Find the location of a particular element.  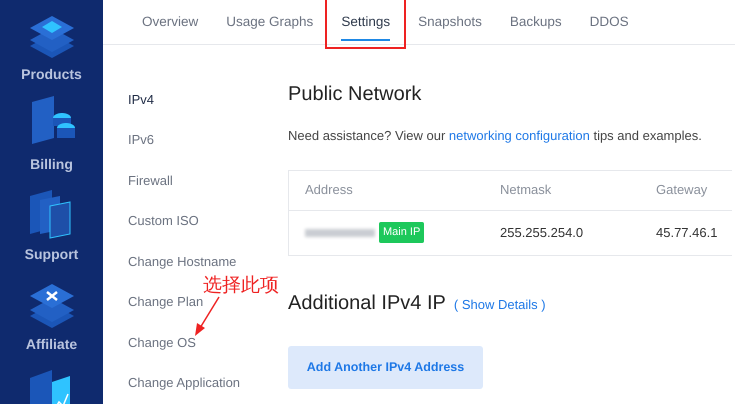

column-header: Netmask is located at coordinates (526, 190).